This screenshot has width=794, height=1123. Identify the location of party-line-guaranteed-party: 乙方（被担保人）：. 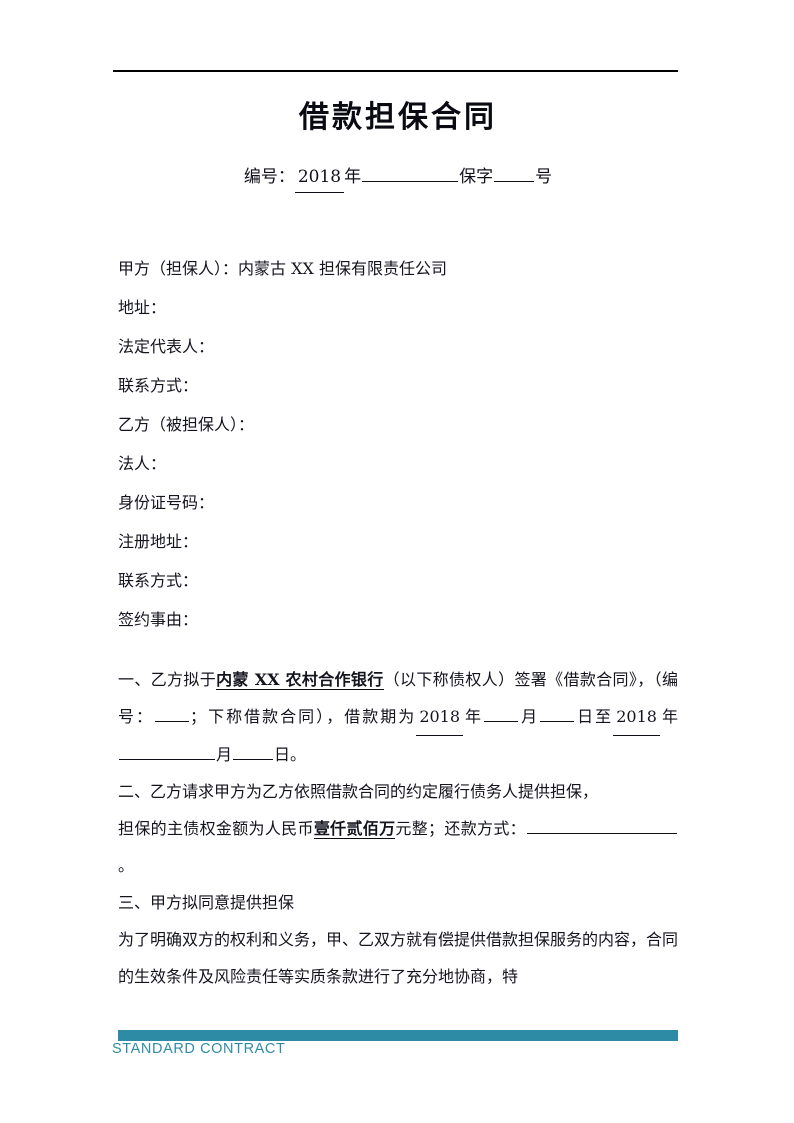
(186, 424).